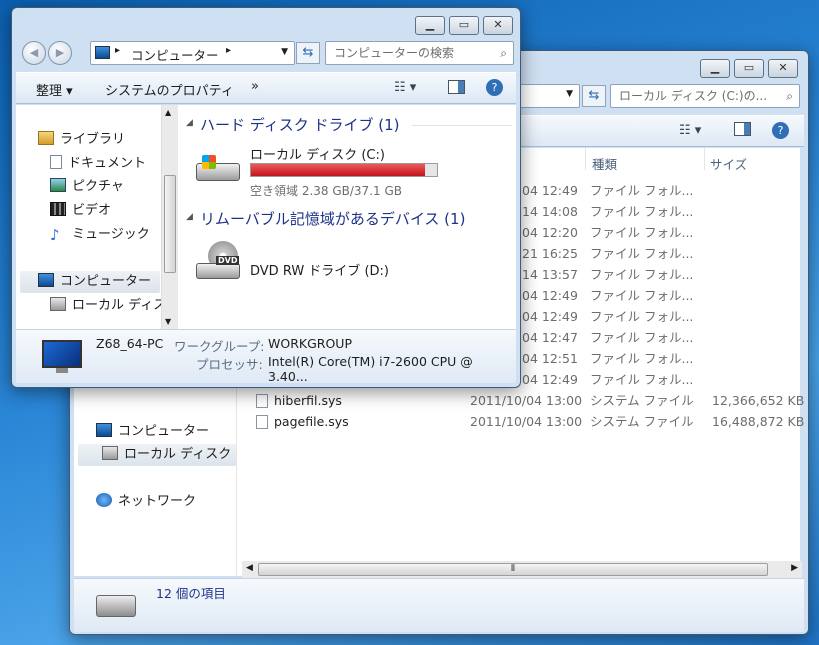  Describe the element at coordinates (604, 163) in the screenshot. I see `column-header-type: 種類` at that location.